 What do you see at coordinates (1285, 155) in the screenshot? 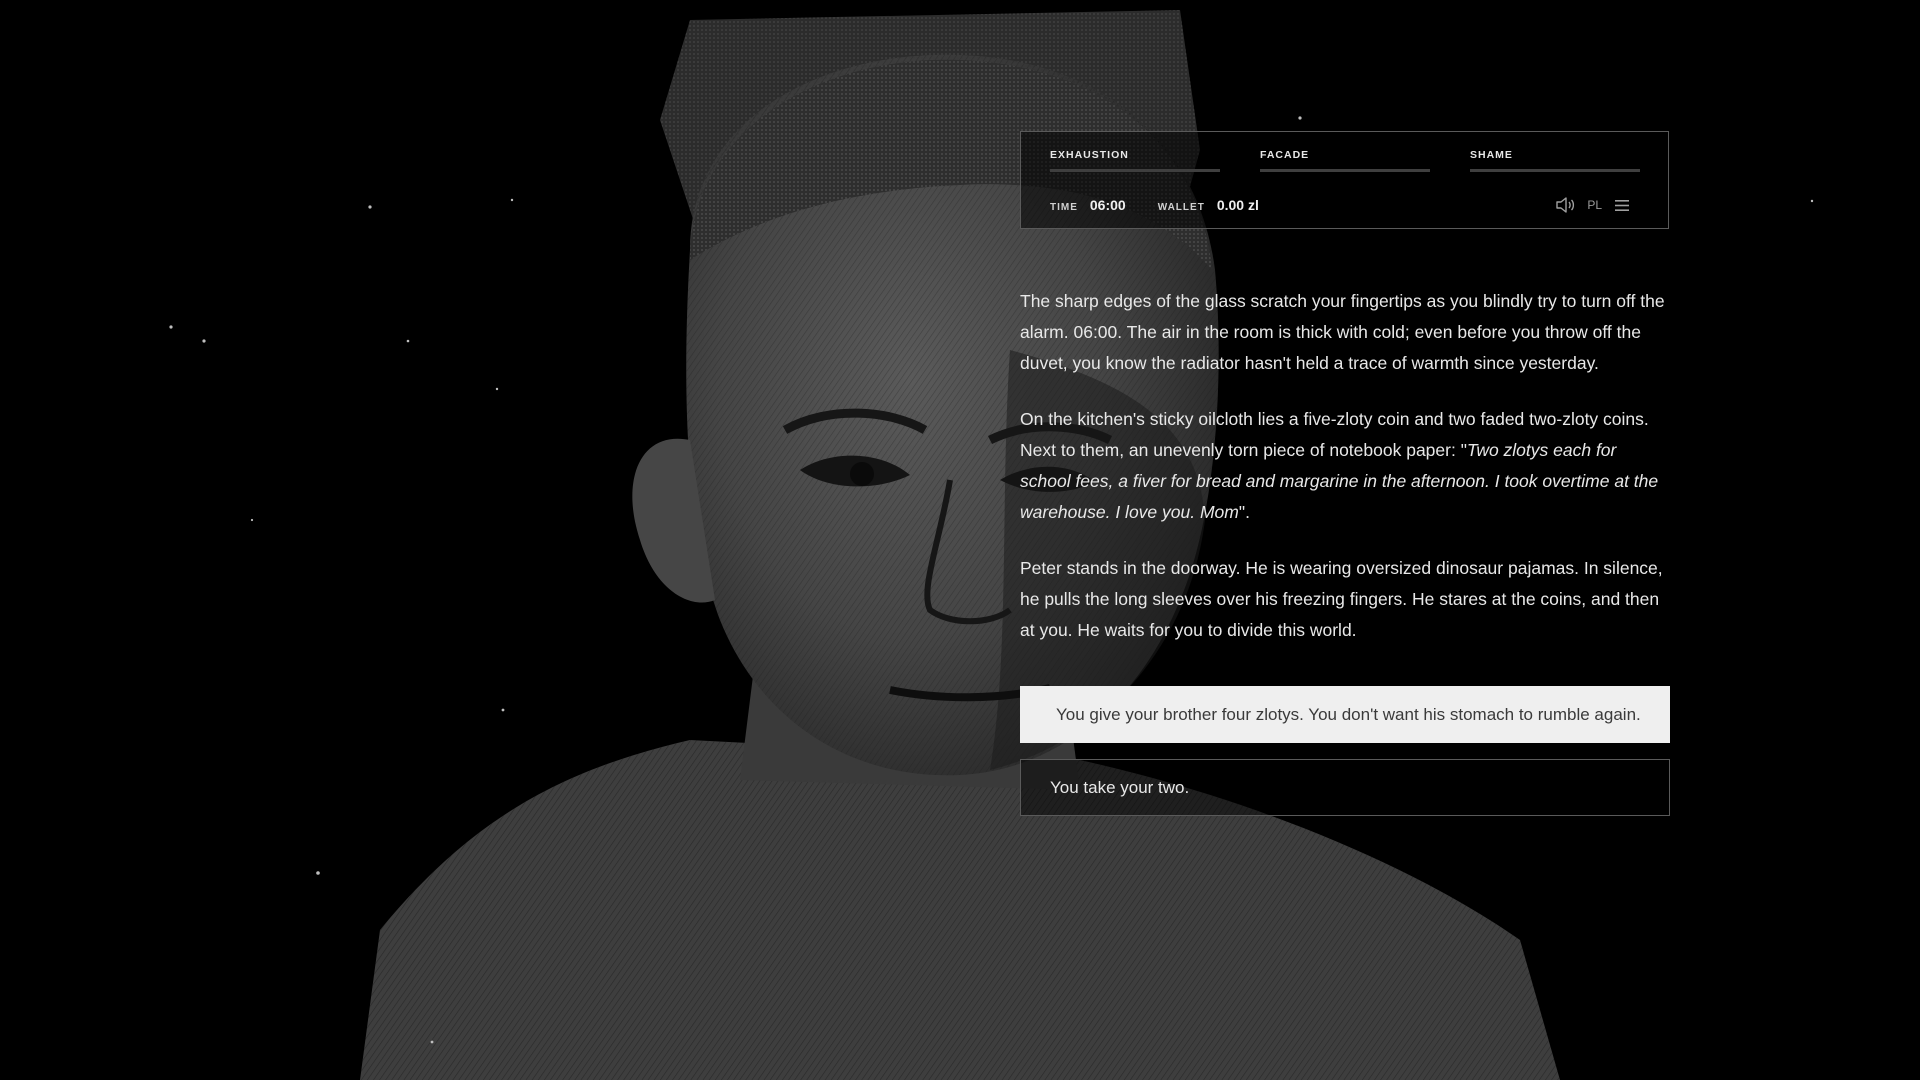
I see `stat-label: FACADE` at bounding box center [1285, 155].